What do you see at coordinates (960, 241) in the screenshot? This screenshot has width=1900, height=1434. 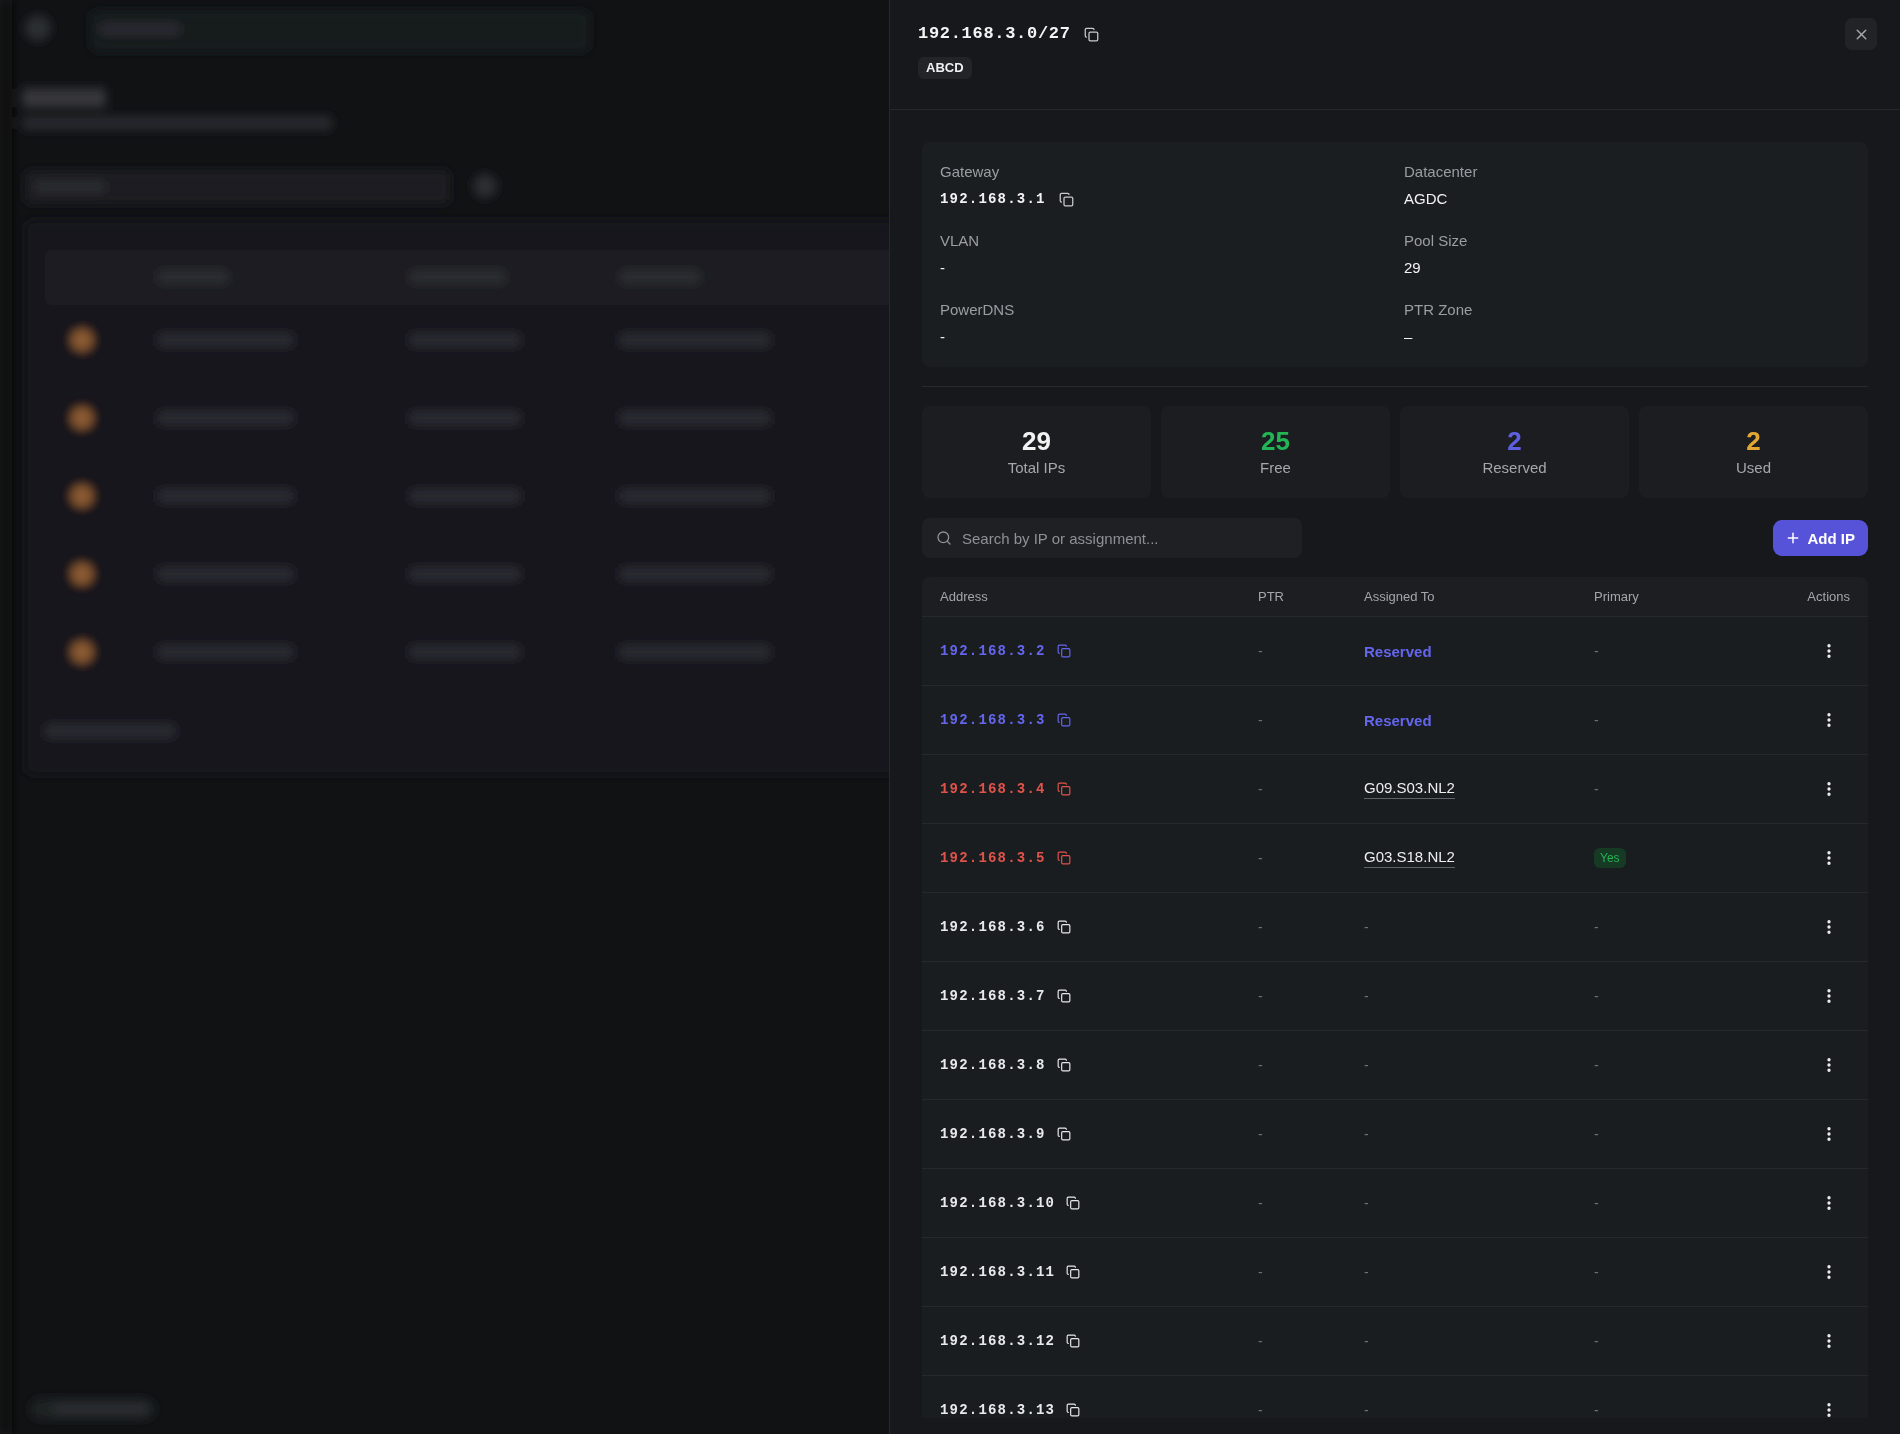 I see `detail-label: VLAN` at bounding box center [960, 241].